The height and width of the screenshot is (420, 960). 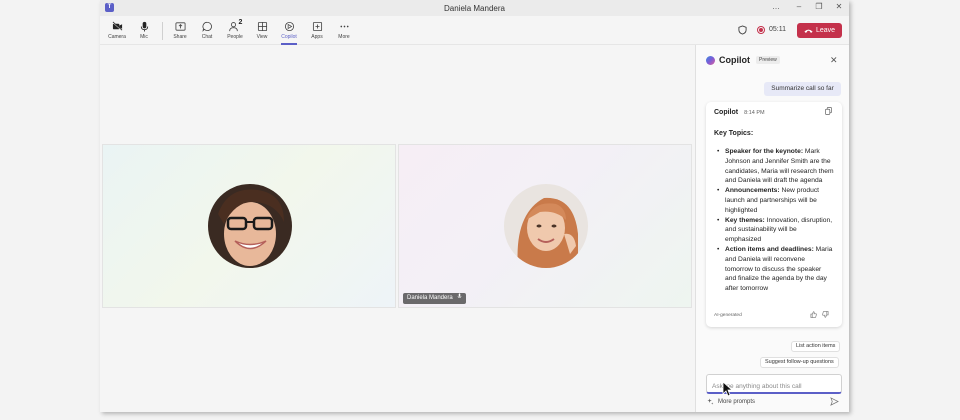 What do you see at coordinates (344, 26) in the screenshot?
I see `more-icon` at bounding box center [344, 26].